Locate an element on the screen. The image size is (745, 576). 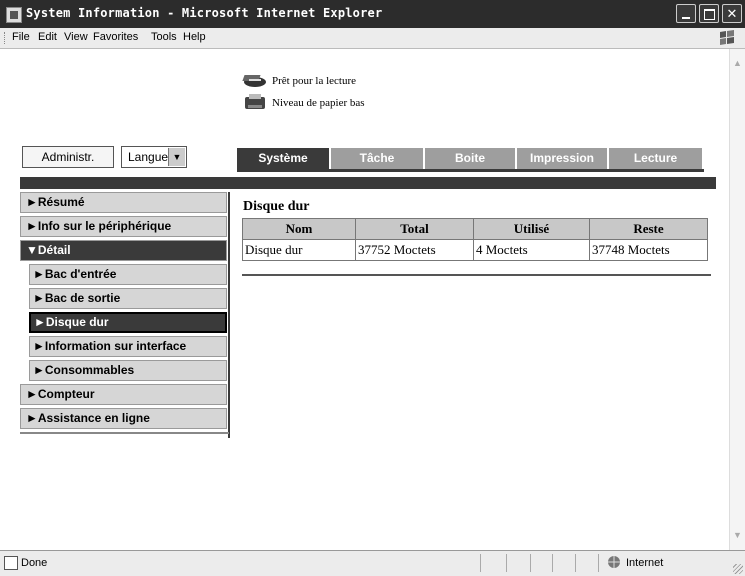
resize-grip-icon is located at coordinates (738, 569).